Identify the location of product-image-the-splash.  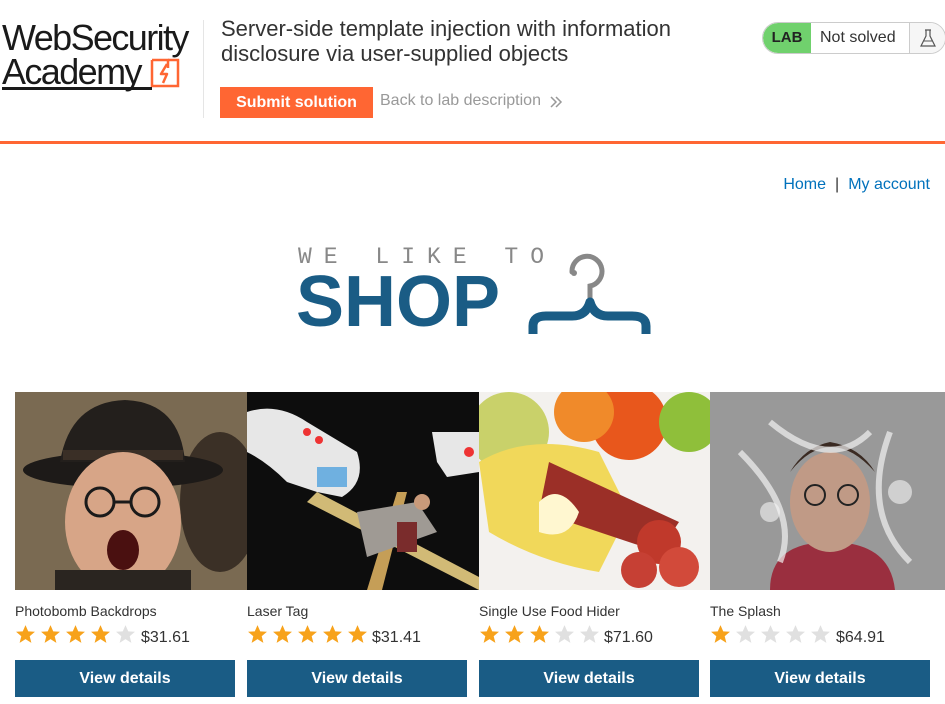
(827, 491).